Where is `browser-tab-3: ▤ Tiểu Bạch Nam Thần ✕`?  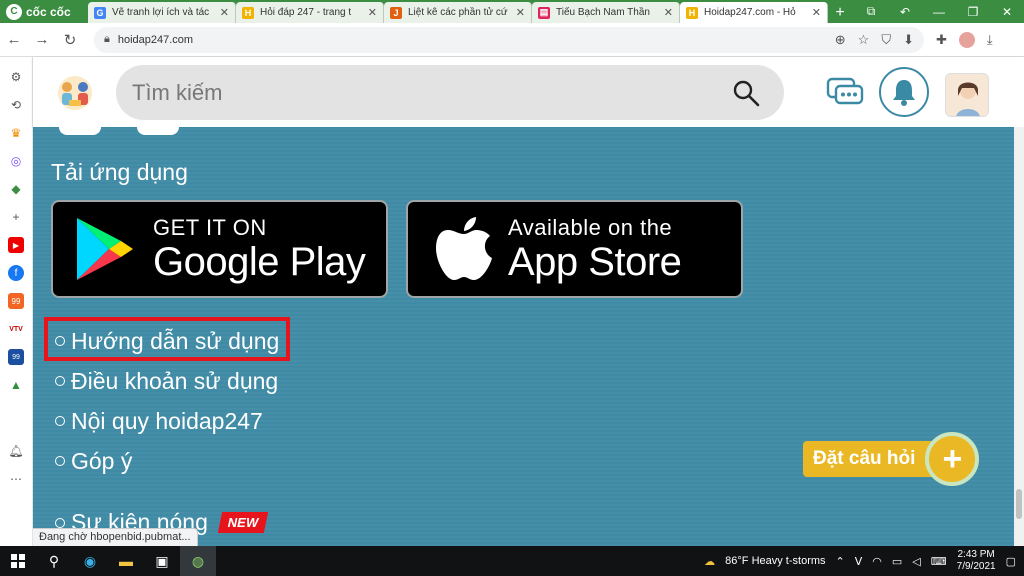 browser-tab-3: ▤ Tiểu Bạch Nam Thần ✕ is located at coordinates (606, 12).